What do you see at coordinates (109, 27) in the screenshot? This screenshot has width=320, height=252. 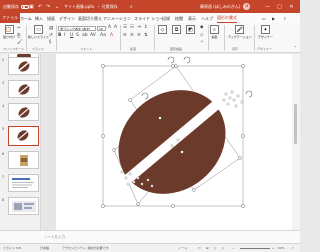 I see `grow-font-icon: A` at bounding box center [109, 27].